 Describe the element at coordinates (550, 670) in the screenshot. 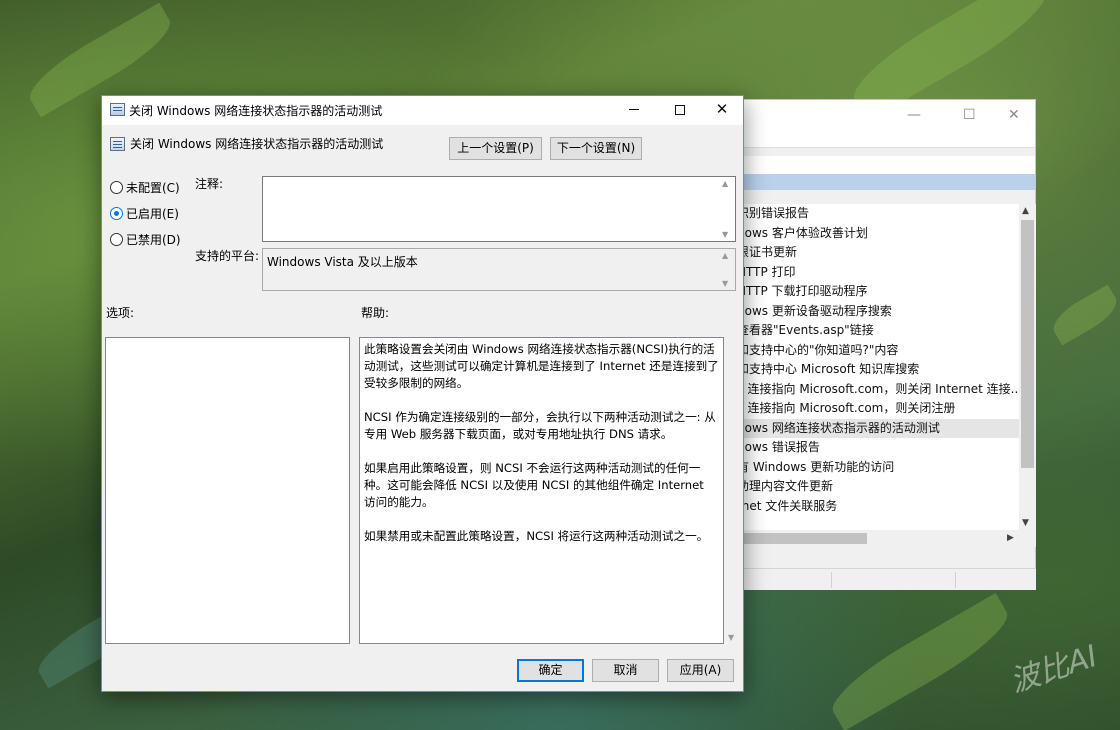

I see `ok-button: 确定` at that location.